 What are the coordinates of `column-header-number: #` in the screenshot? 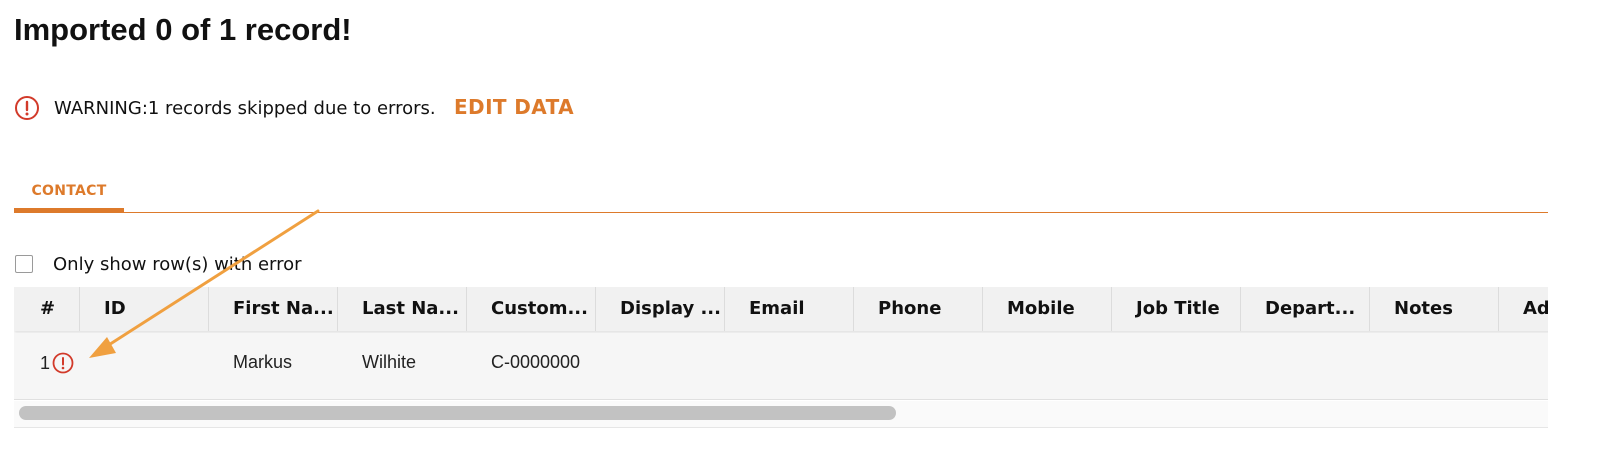 It's located at (47, 309).